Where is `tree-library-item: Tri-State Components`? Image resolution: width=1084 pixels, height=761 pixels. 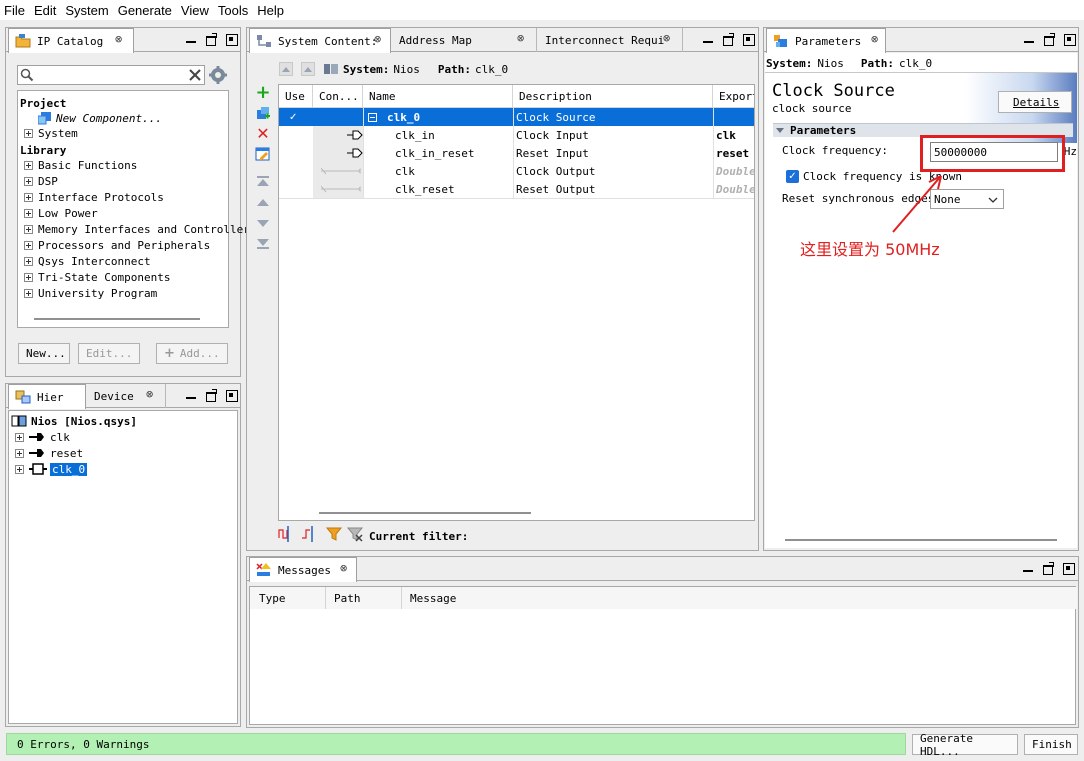
tree-library-item: Tri-State Components is located at coordinates (97, 277).